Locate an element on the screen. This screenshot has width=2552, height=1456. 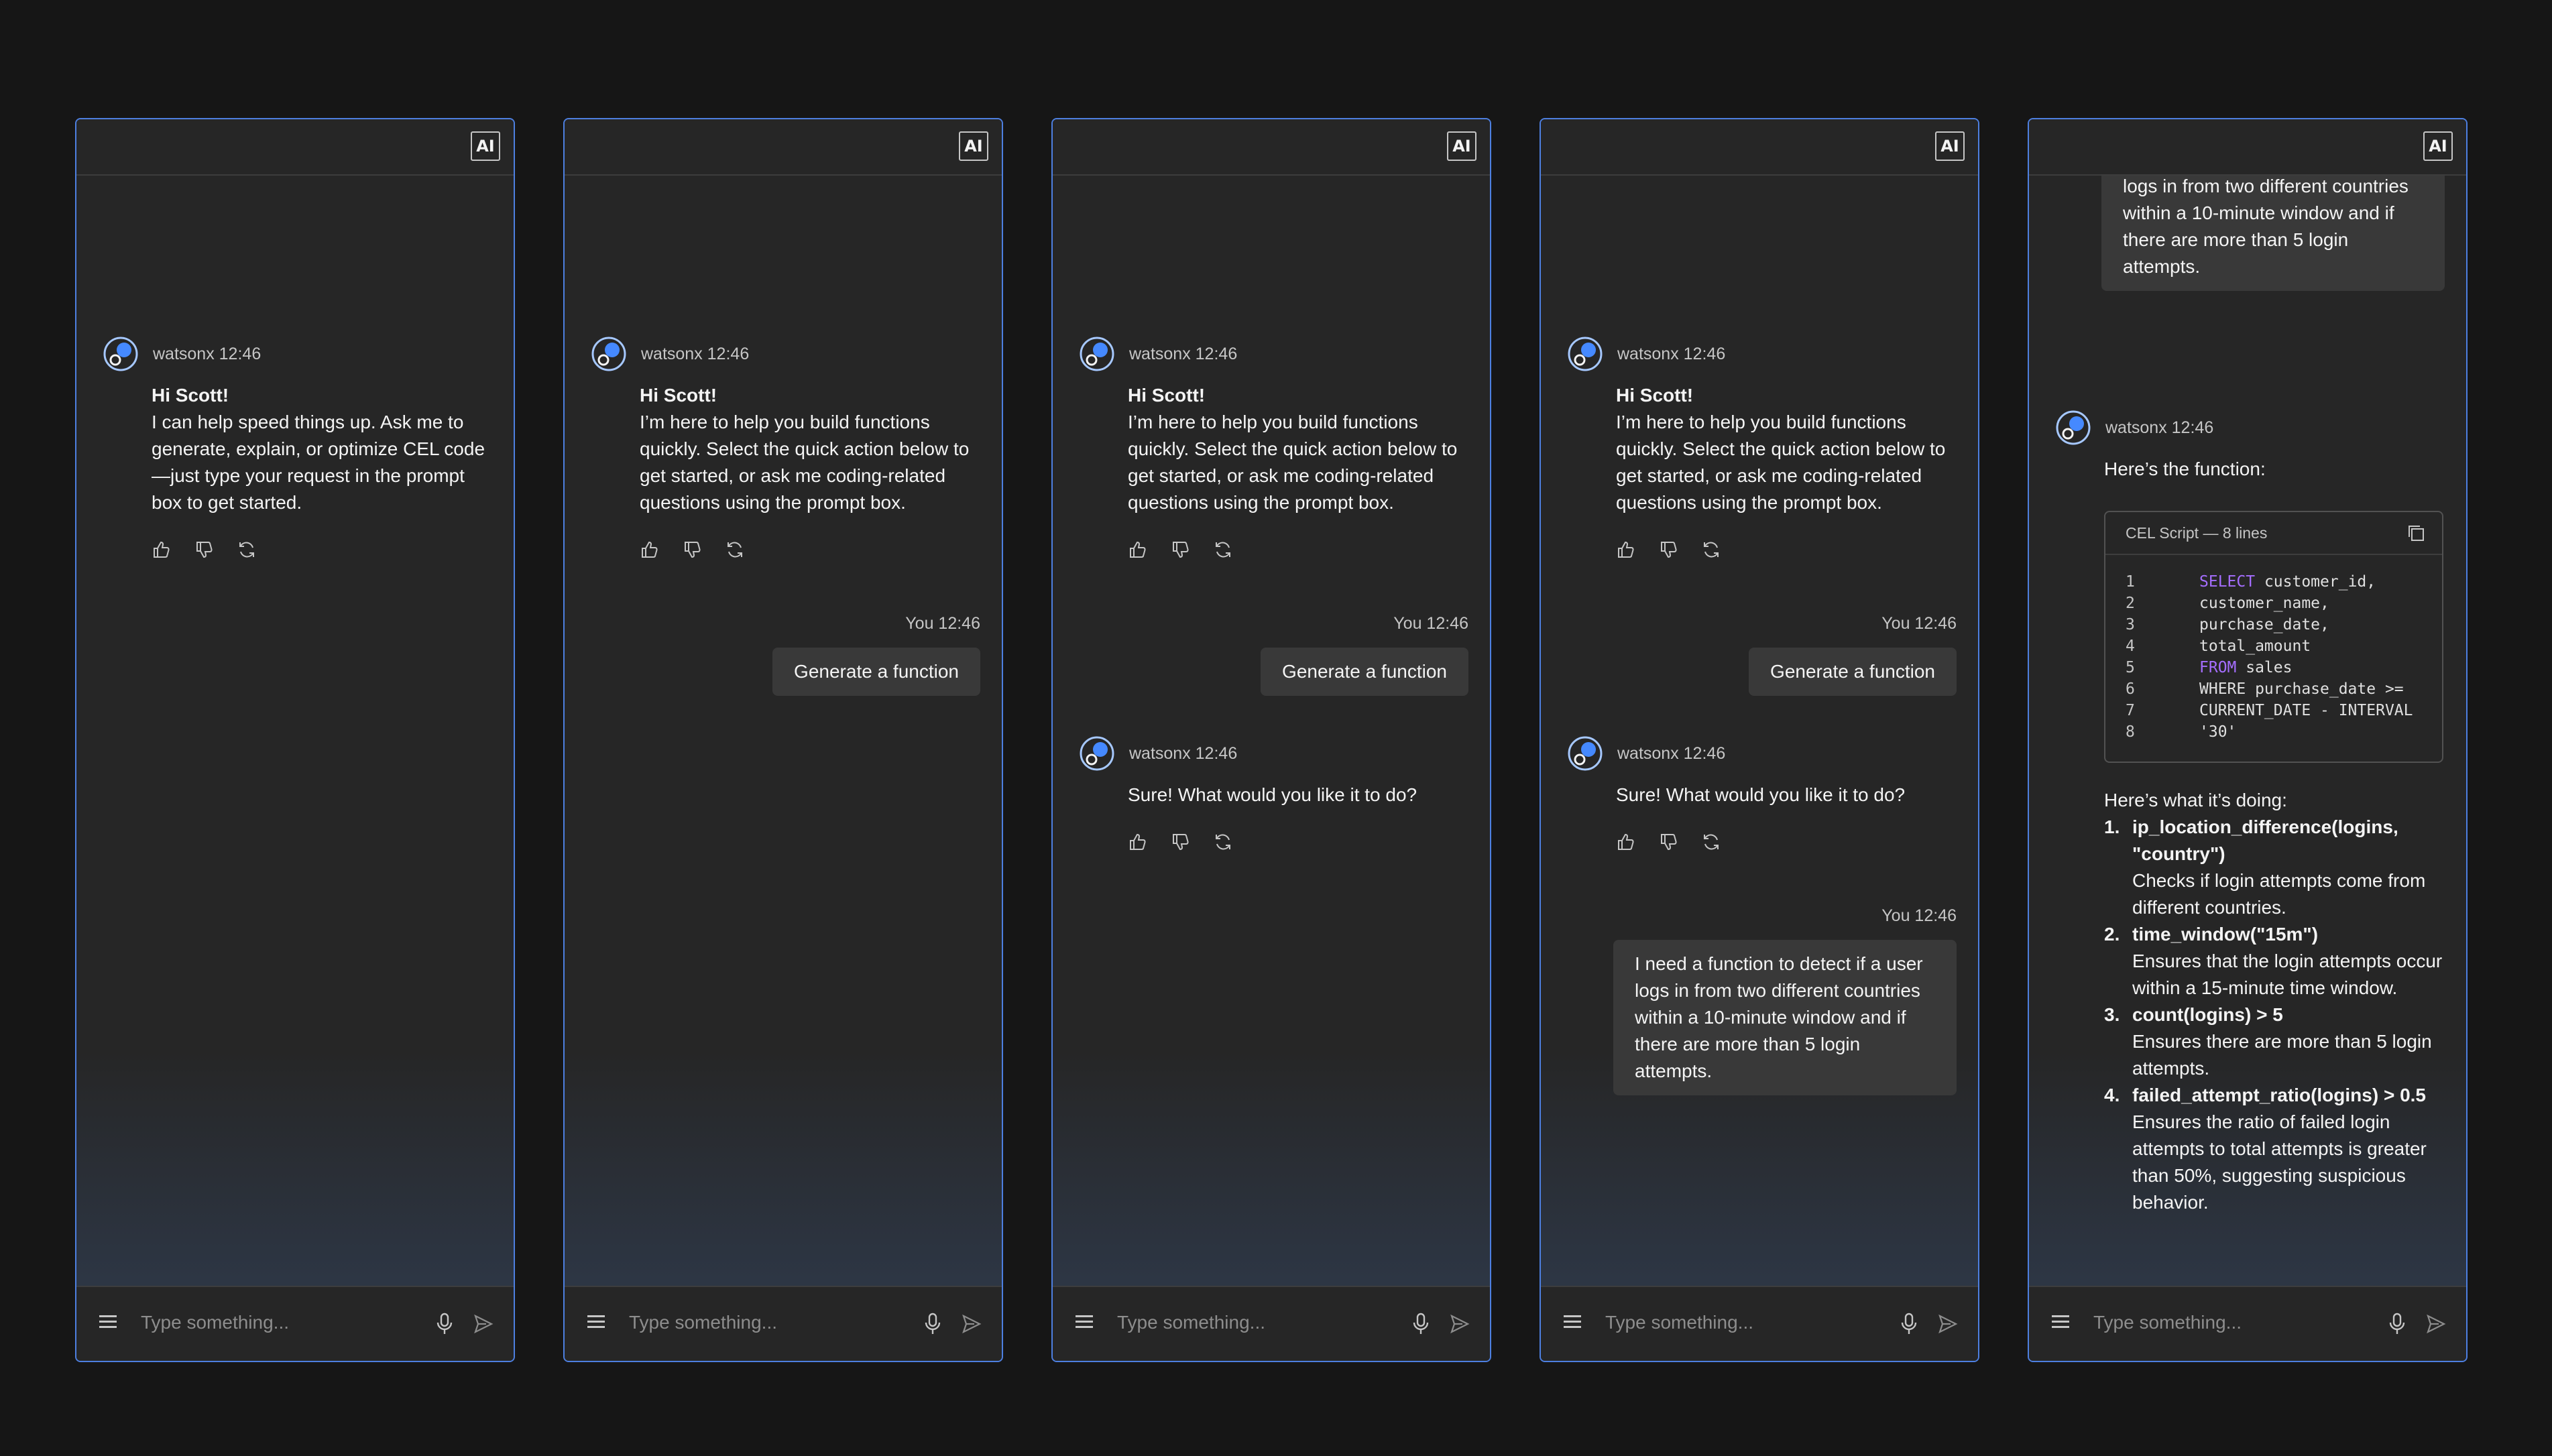
code-line: 6 WHERE purchase_date >= is located at coordinates (2269, 689).